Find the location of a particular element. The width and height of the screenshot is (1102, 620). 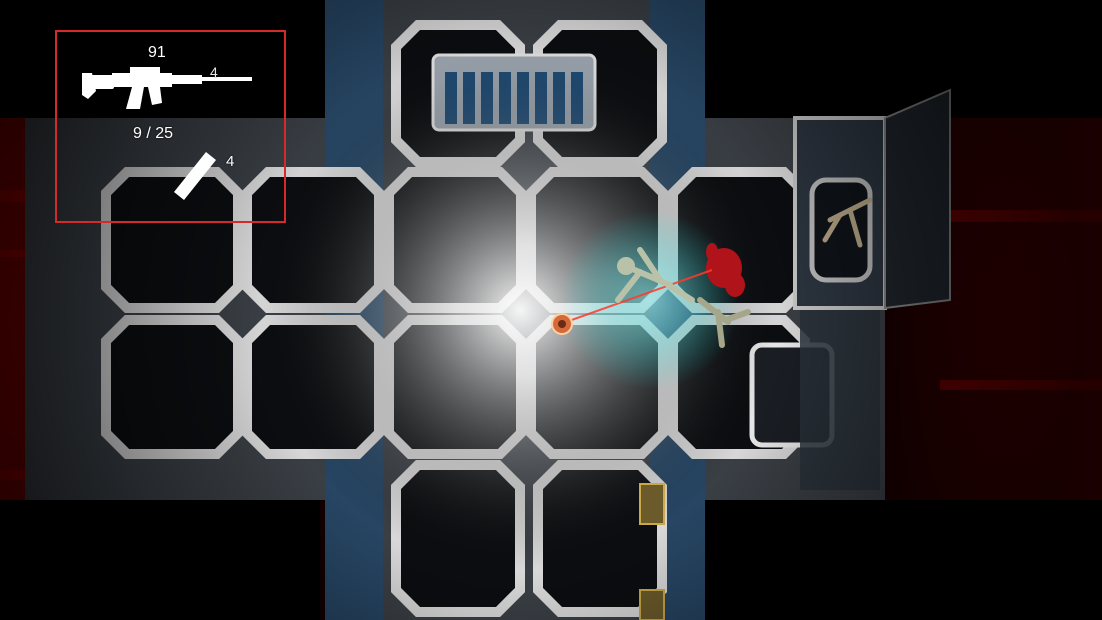

knife-icon is located at coordinates (195, 176).